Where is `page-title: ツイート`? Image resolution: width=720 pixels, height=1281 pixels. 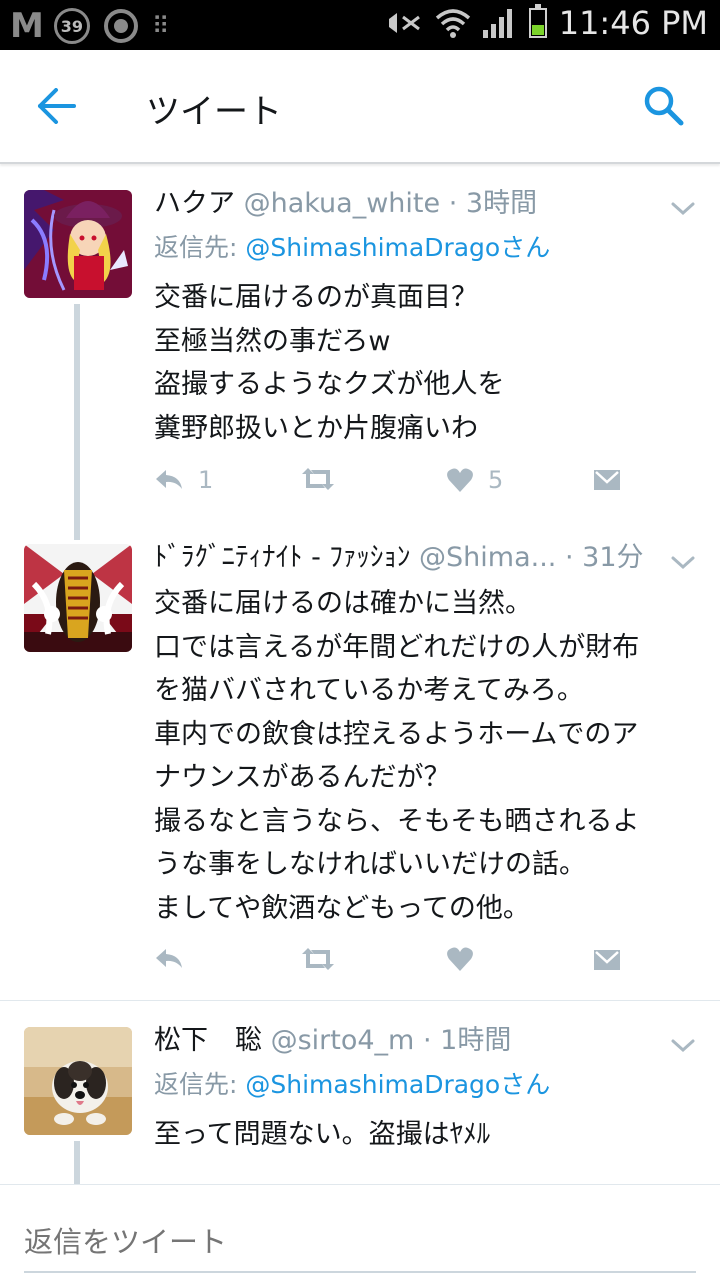 page-title: ツイート is located at coordinates (214, 112).